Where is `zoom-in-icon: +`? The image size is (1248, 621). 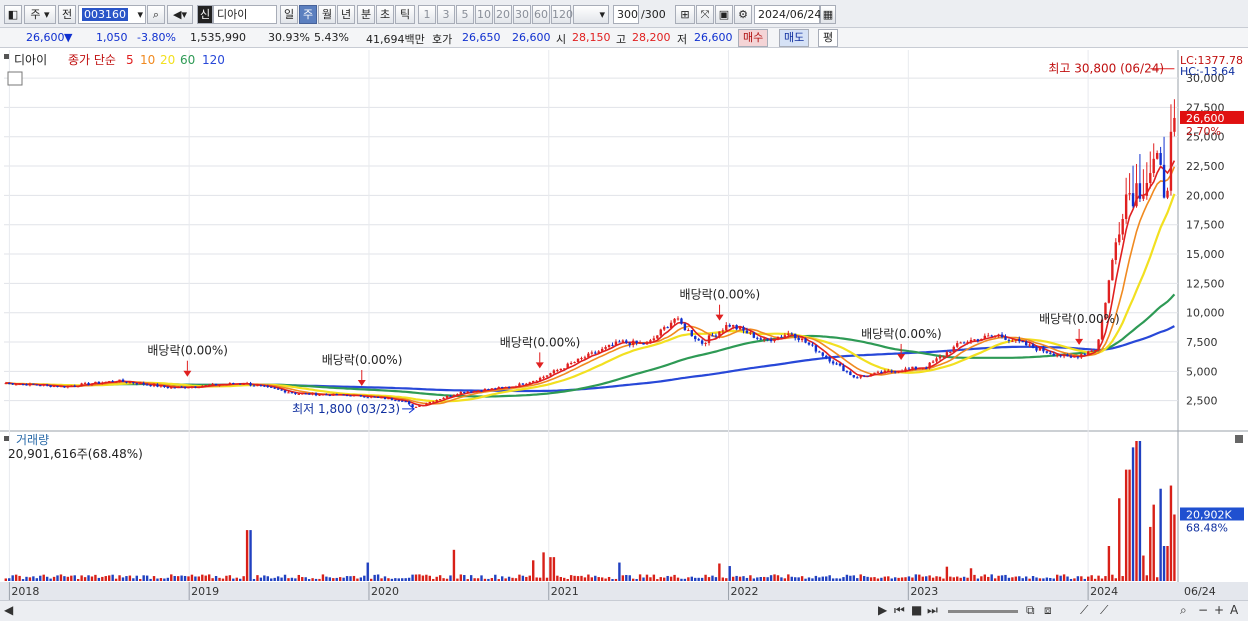
zoom-in-icon: + is located at coordinates (1219, 610).